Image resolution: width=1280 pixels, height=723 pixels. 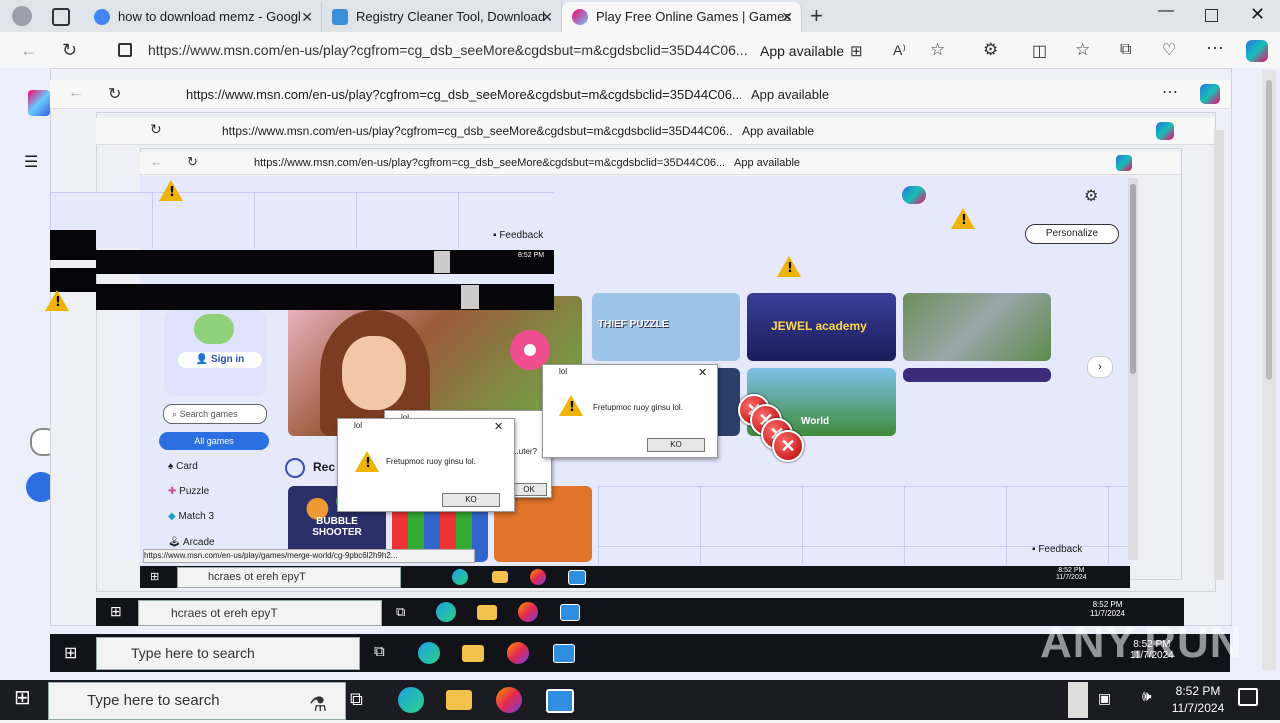 What do you see at coordinates (1072, 234) in the screenshot?
I see `personalize-button: Personalize` at bounding box center [1072, 234].